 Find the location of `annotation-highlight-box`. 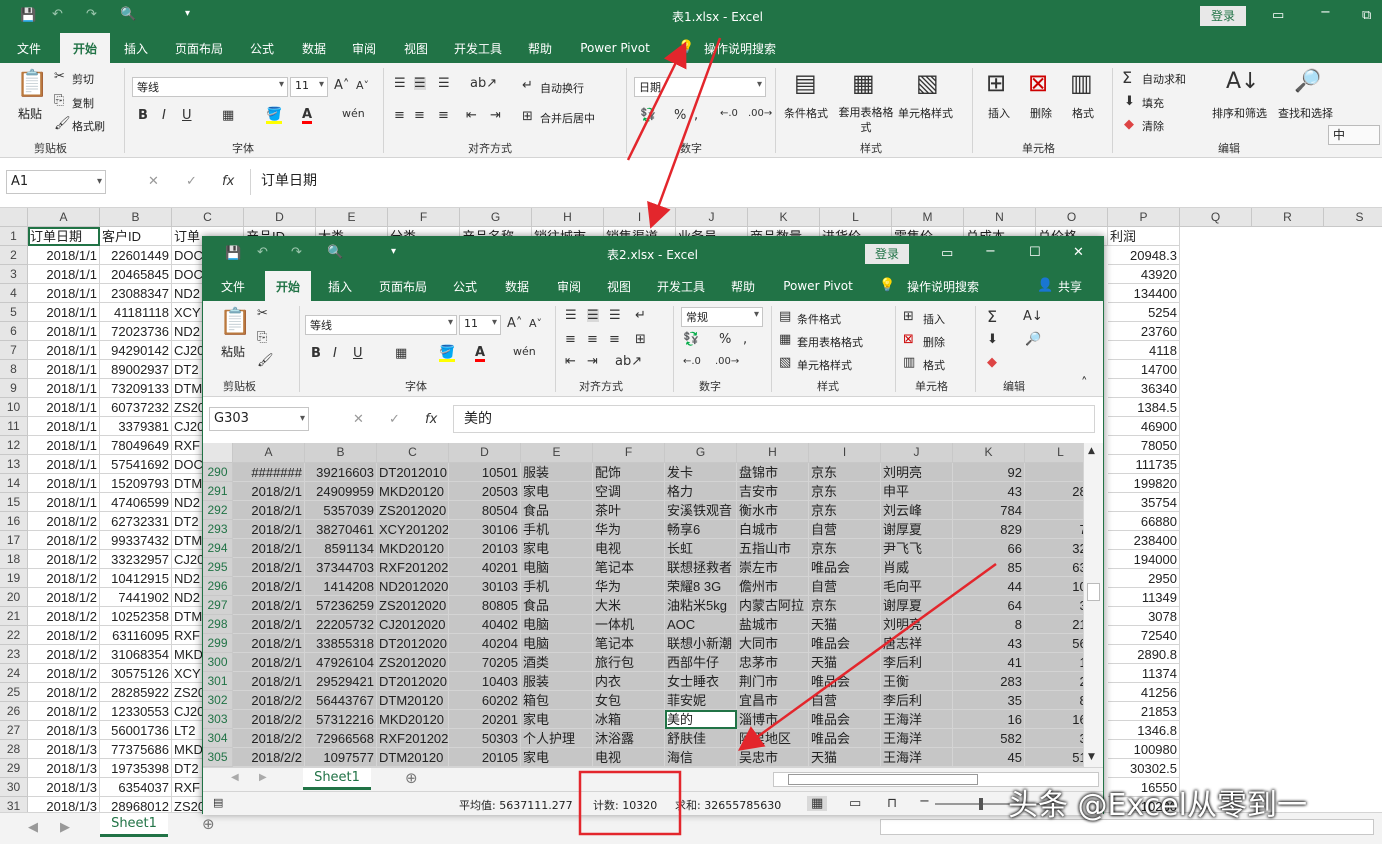

annotation-highlight-box is located at coordinates (630, 803).